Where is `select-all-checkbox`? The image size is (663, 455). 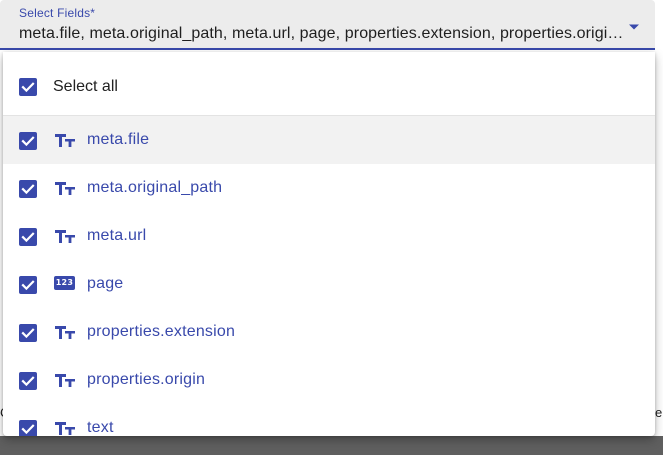
select-all-checkbox is located at coordinates (28, 87).